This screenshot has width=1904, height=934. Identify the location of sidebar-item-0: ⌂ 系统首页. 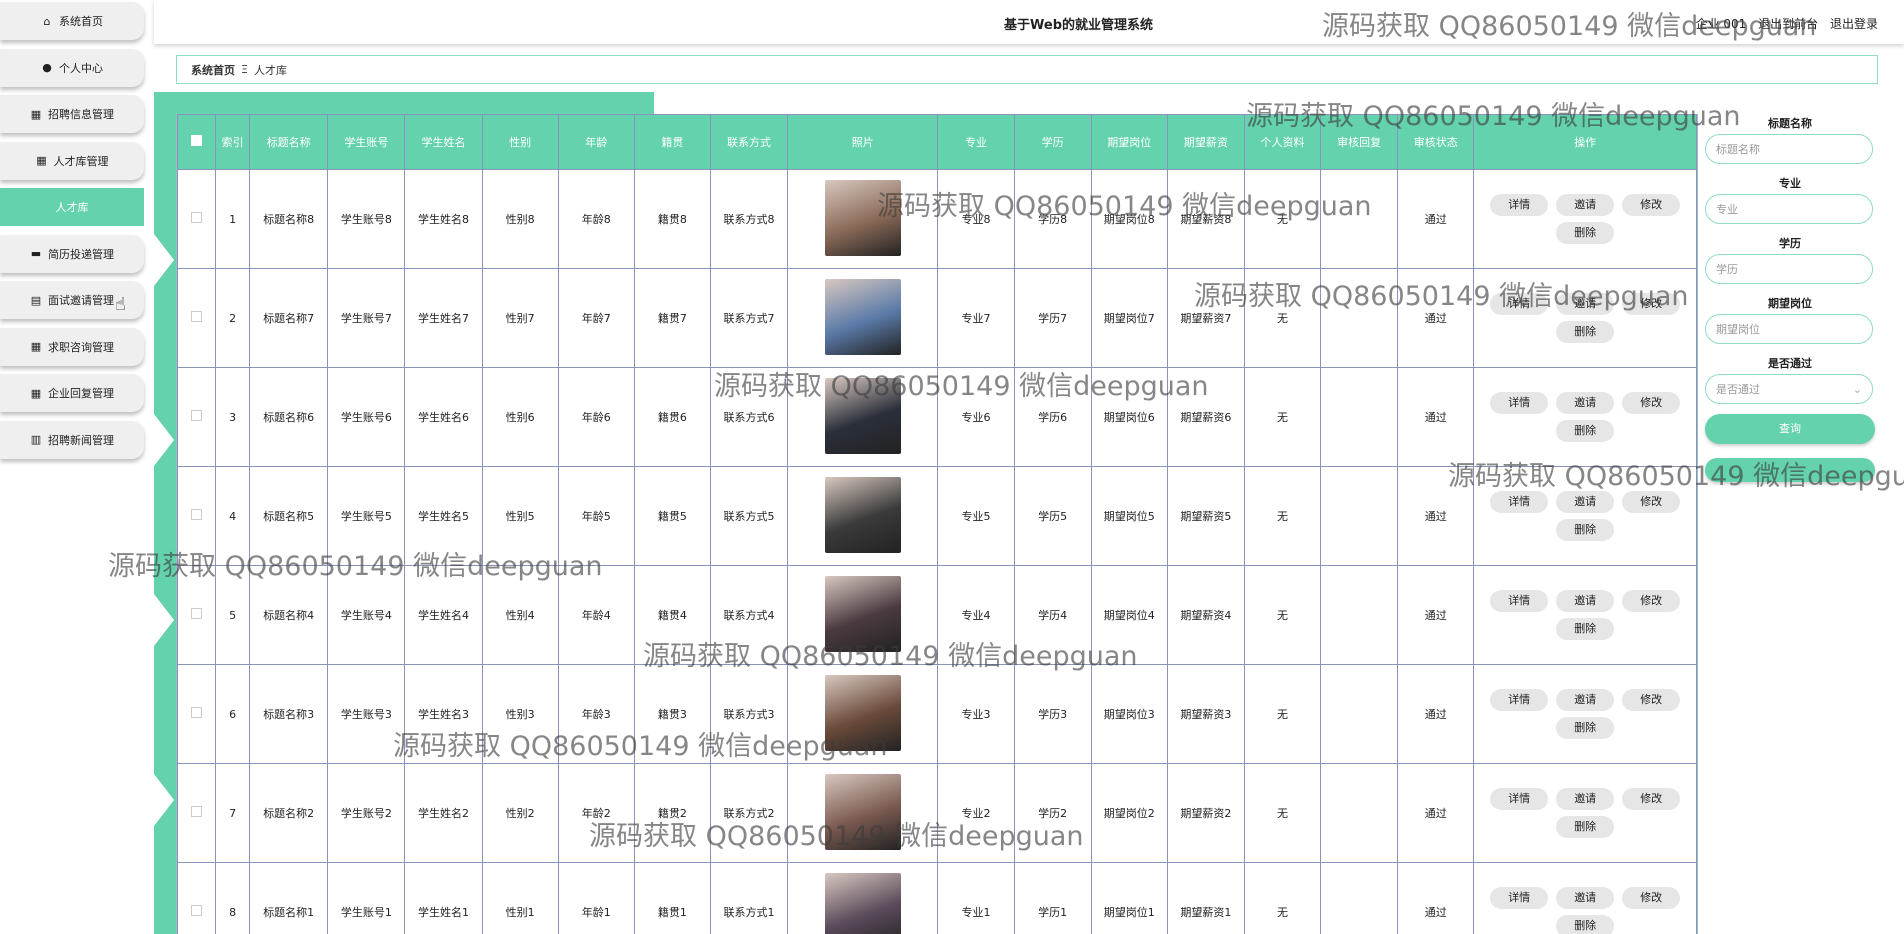
(72, 21).